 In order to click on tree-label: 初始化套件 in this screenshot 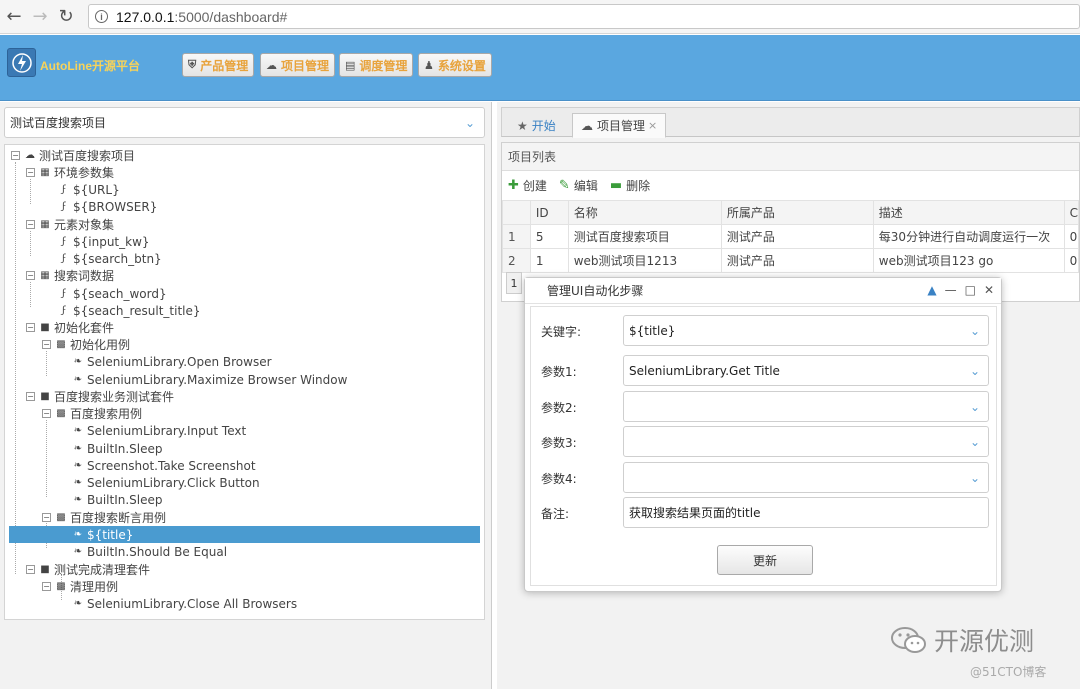, I will do `click(84, 328)`.